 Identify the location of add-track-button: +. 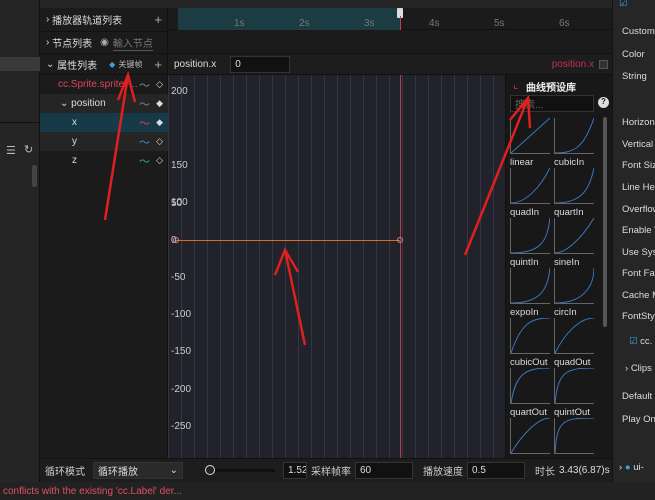
(158, 19).